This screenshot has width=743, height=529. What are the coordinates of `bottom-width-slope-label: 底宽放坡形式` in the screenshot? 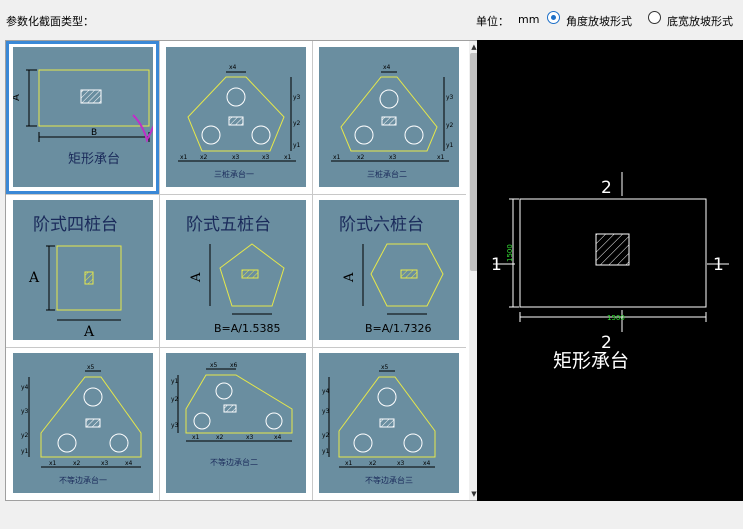 It's located at (700, 21).